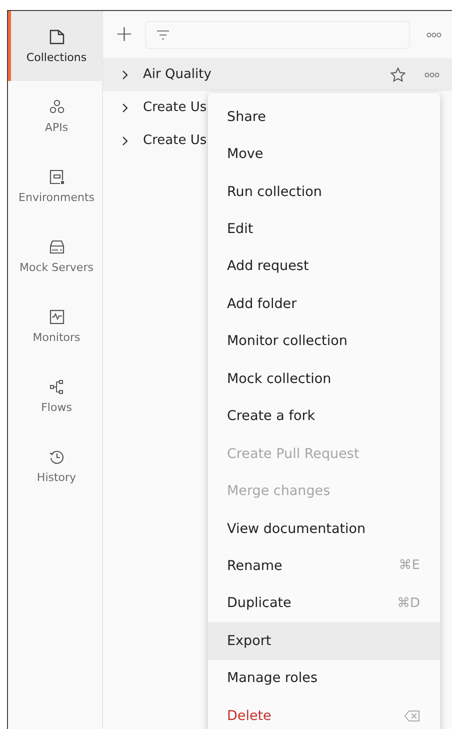  I want to click on shortcut-label: ⌘E, so click(409, 566).